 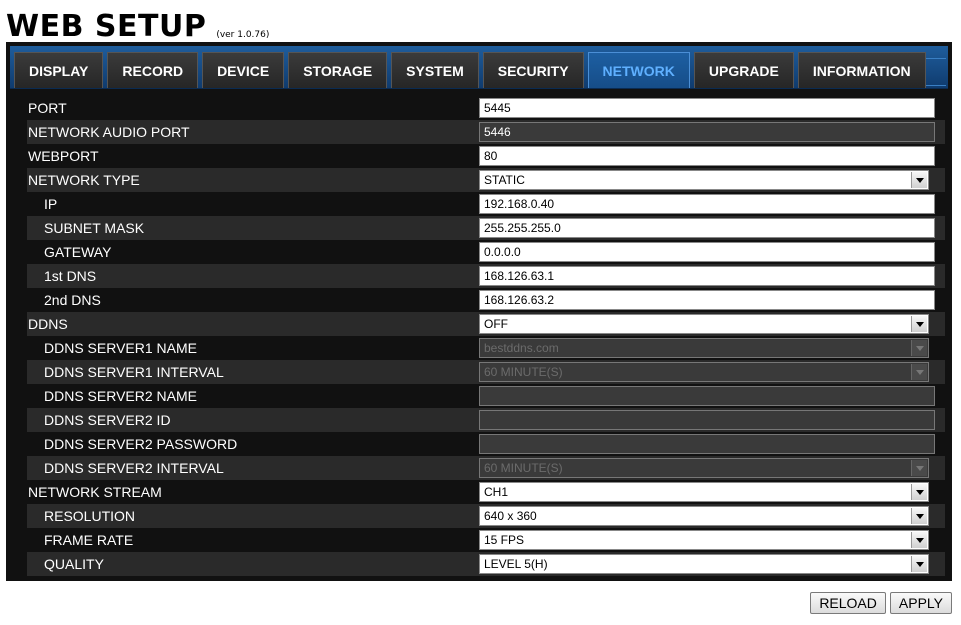 I want to click on row-ddns-server2-password: DDNS SERVER2 PASSWORD, so click(x=486, y=444).